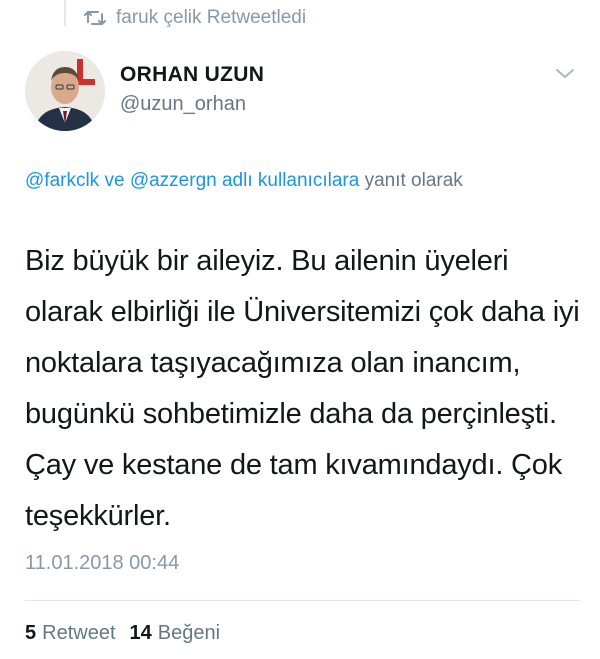  Describe the element at coordinates (140, 633) in the screenshot. I see `like-count: 14` at that location.